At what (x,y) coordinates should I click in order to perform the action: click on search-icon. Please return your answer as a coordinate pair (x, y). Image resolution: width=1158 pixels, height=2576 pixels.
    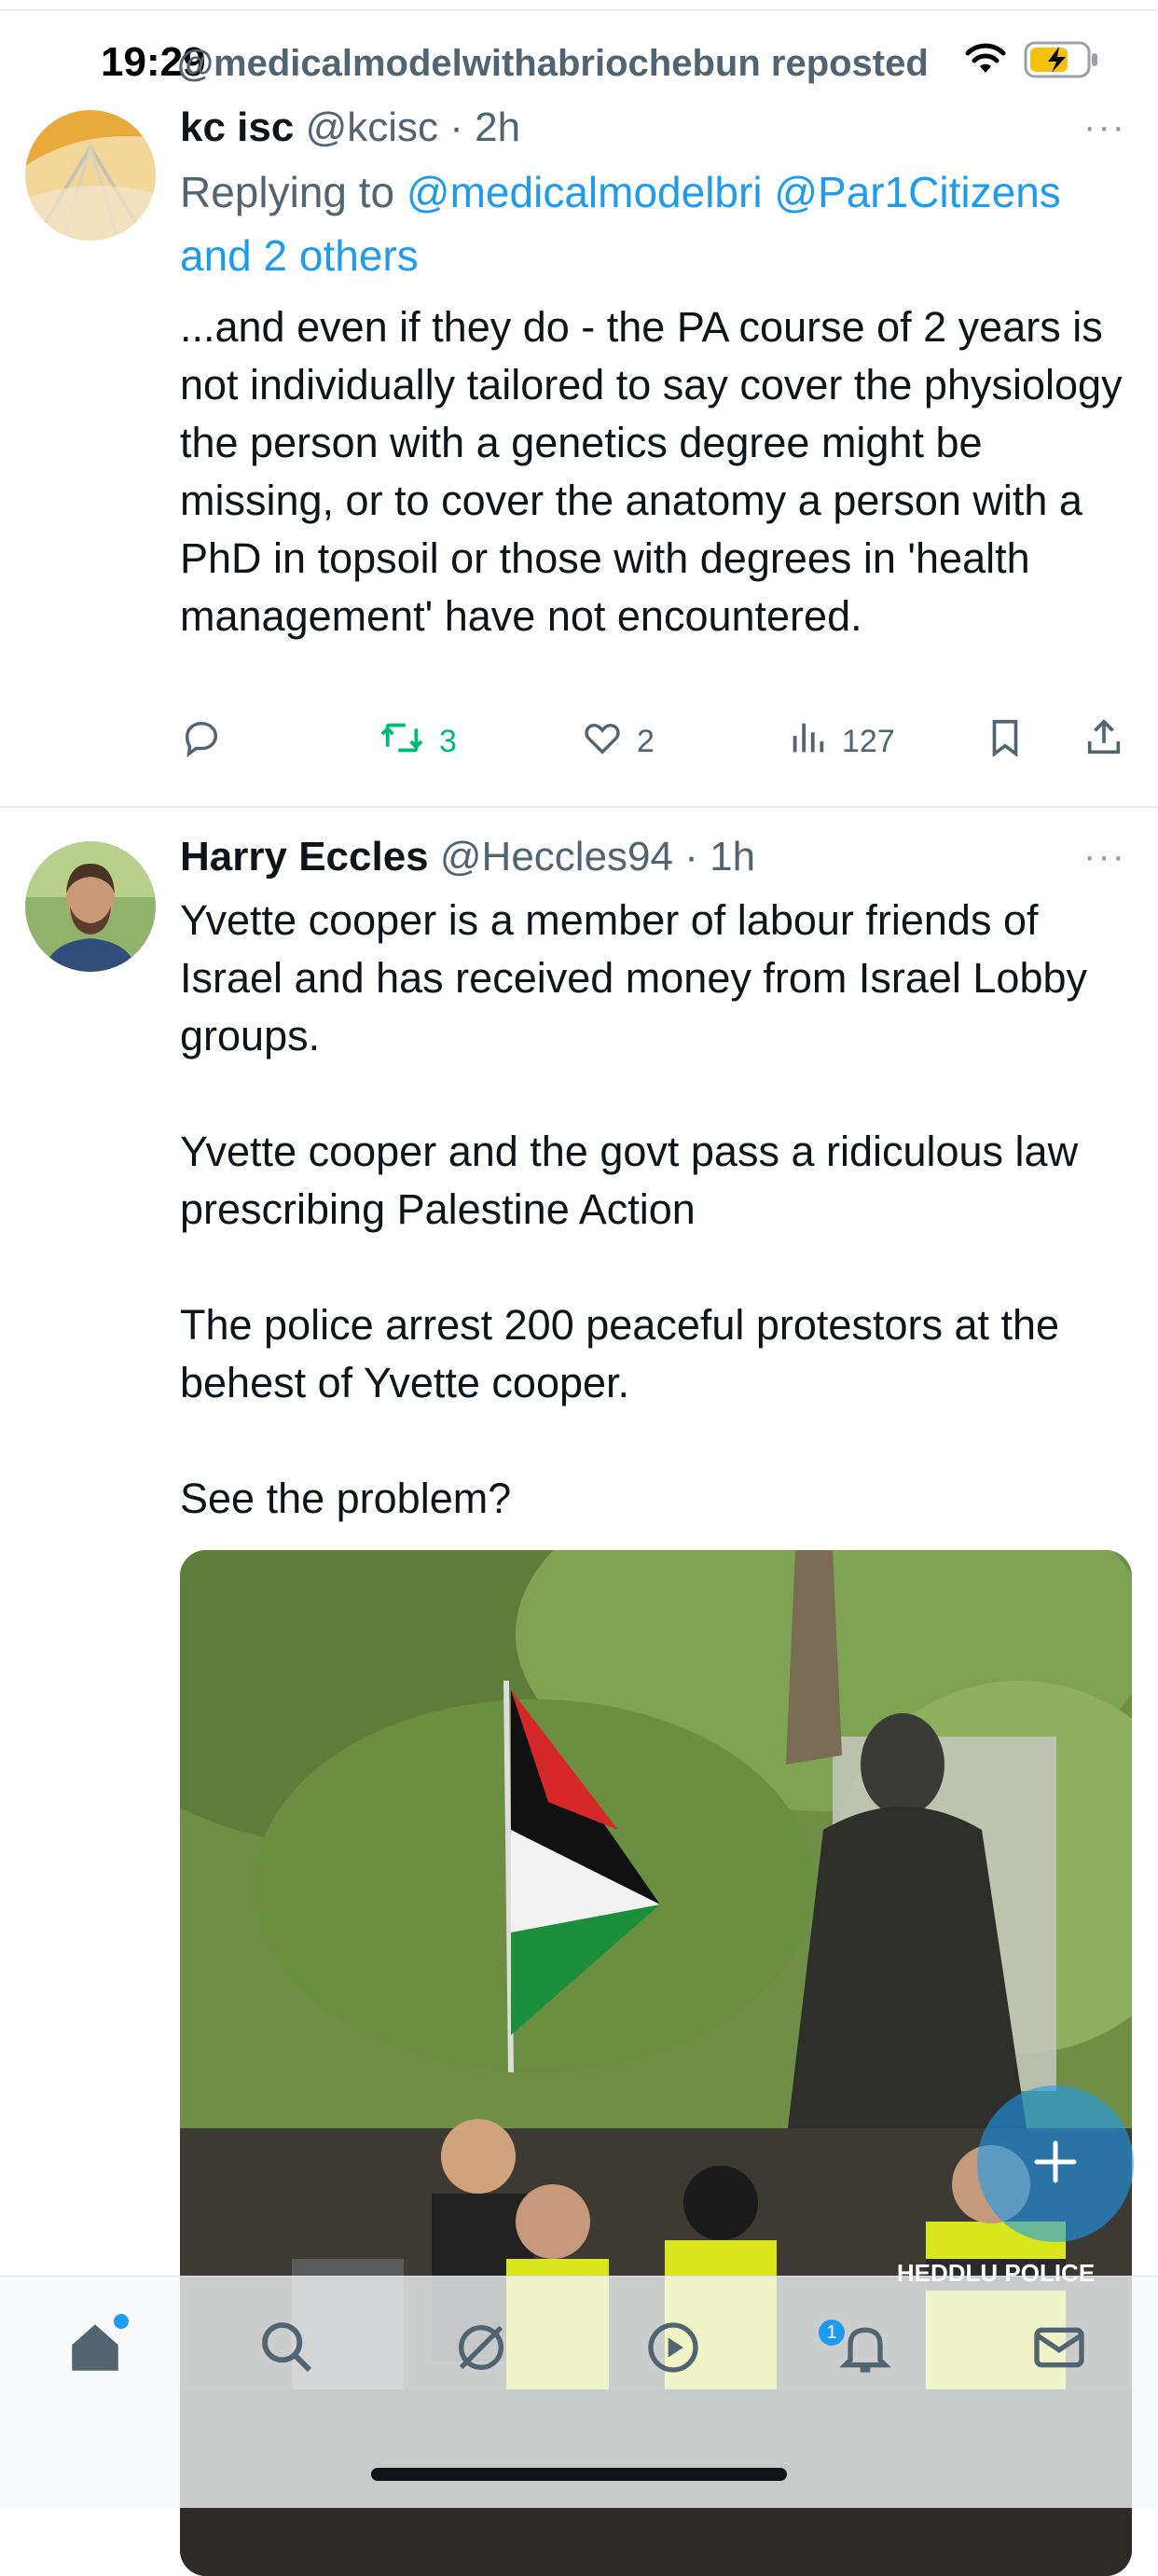
    Looking at the image, I should click on (287, 2350).